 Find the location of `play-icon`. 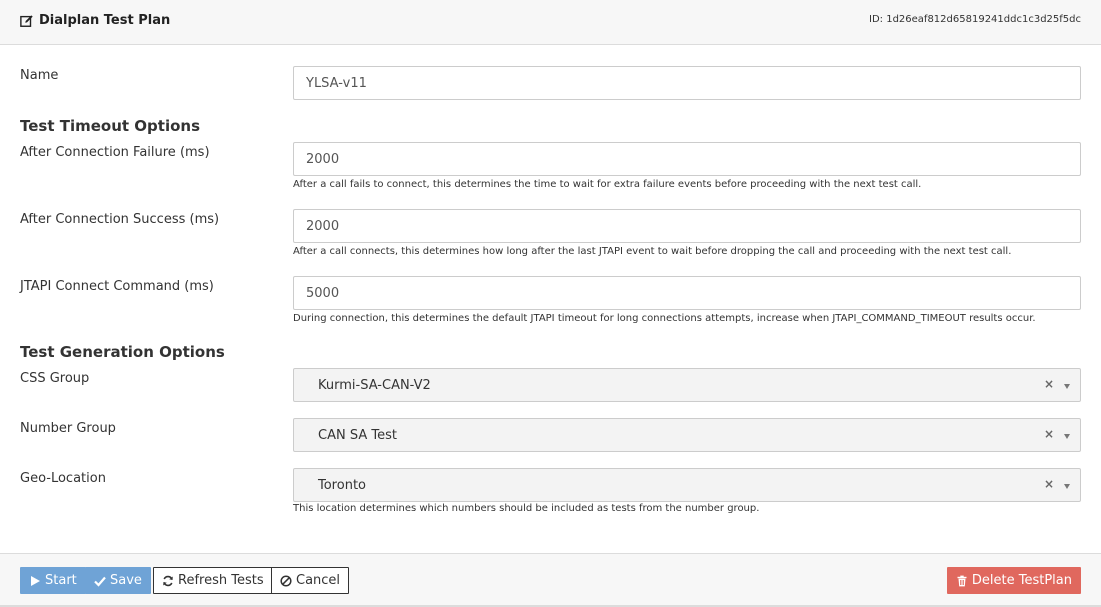

play-icon is located at coordinates (35, 580).